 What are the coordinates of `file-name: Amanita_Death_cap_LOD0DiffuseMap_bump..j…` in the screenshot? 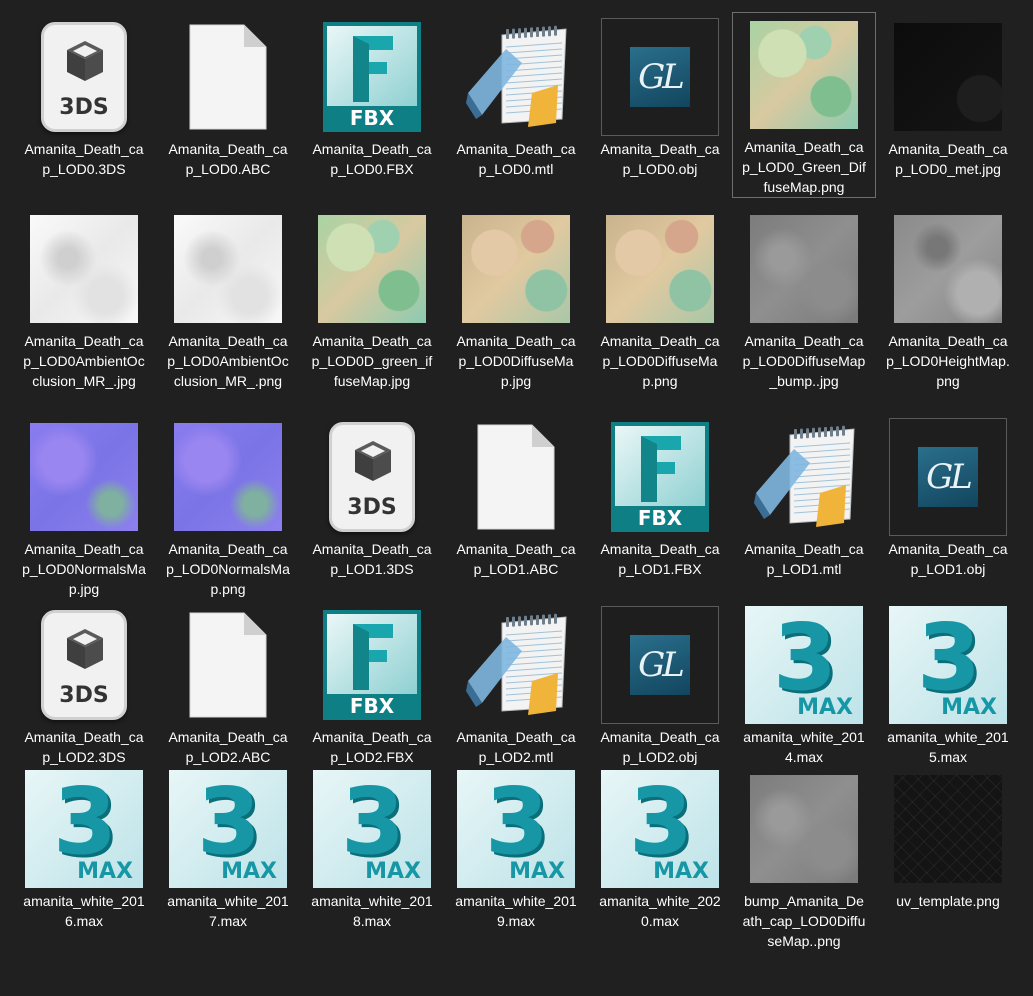 It's located at (804, 361).